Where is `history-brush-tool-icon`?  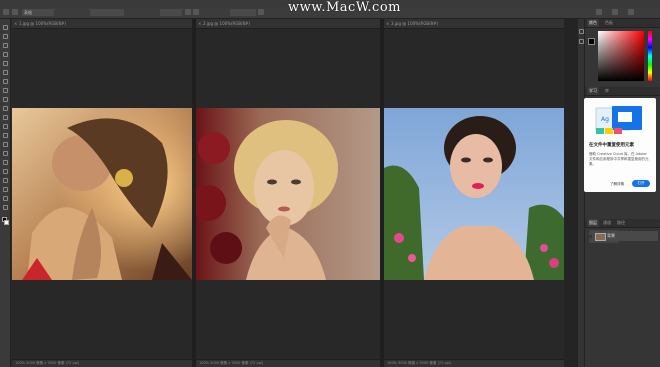 history-brush-tool-icon is located at coordinates (5, 117).